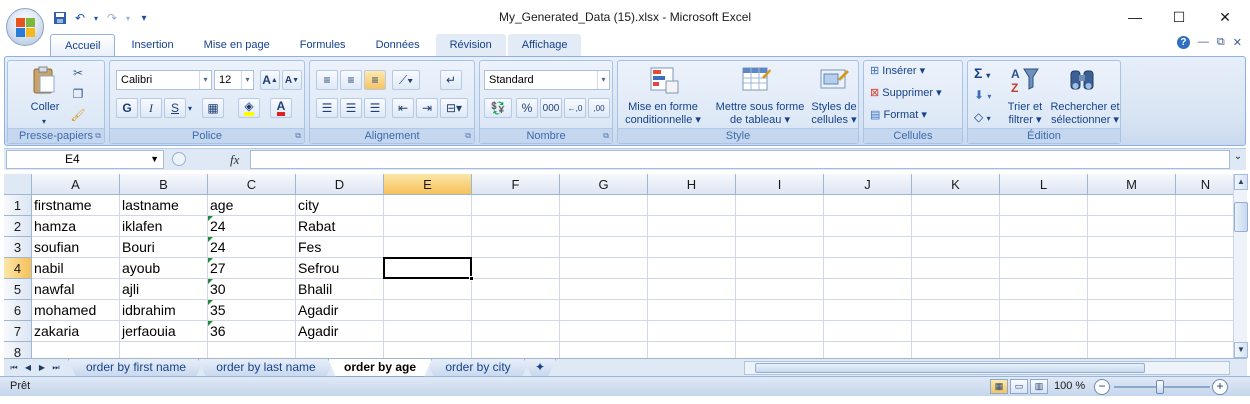 The width and height of the screenshot is (1250, 404). Describe the element at coordinates (1025, 114) in the screenshot. I see `sort-filter-button: Trier et filtrer ▾` at that location.